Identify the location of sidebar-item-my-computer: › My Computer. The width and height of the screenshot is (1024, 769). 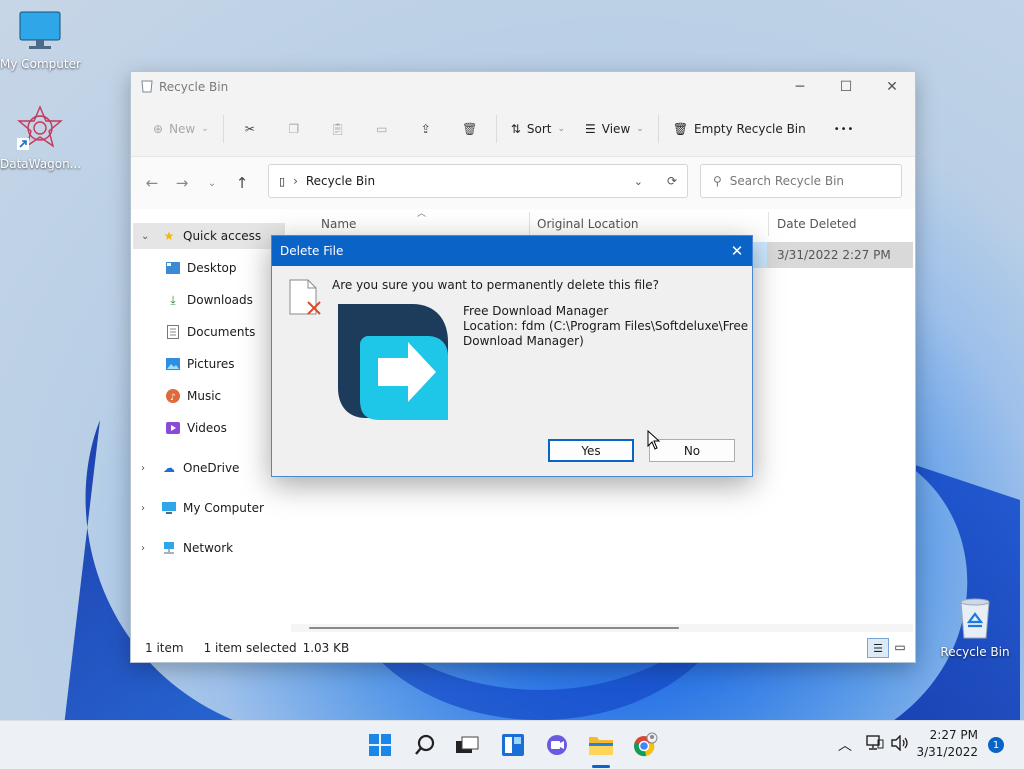
(209, 508).